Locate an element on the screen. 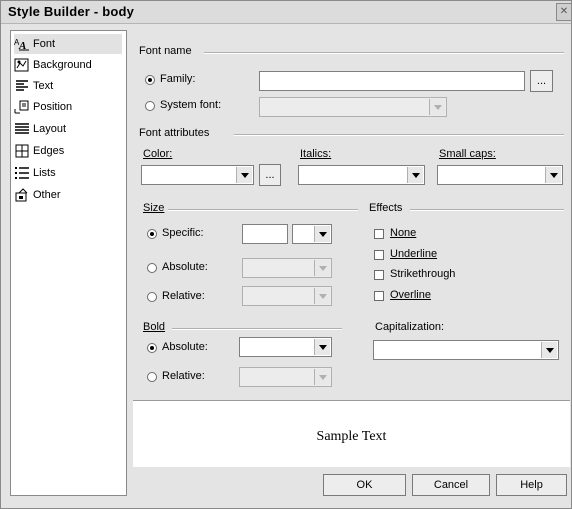  size-relative-select is located at coordinates (287, 296).